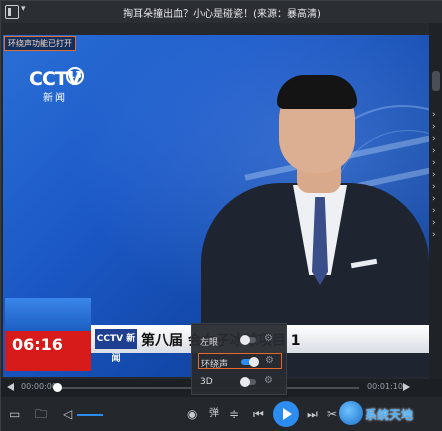 The width and height of the screenshot is (442, 431). I want to click on subtitle-icon: 弹, so click(214, 414).